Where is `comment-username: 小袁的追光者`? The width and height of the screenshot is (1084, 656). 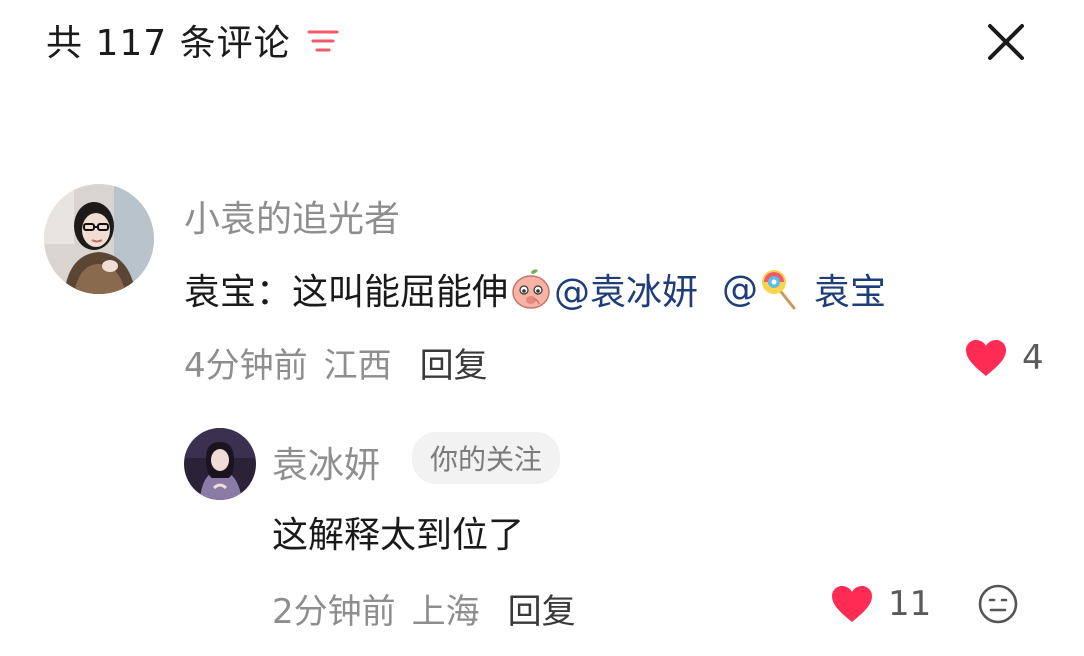
comment-username: 小袁的追光者 is located at coordinates (292, 216).